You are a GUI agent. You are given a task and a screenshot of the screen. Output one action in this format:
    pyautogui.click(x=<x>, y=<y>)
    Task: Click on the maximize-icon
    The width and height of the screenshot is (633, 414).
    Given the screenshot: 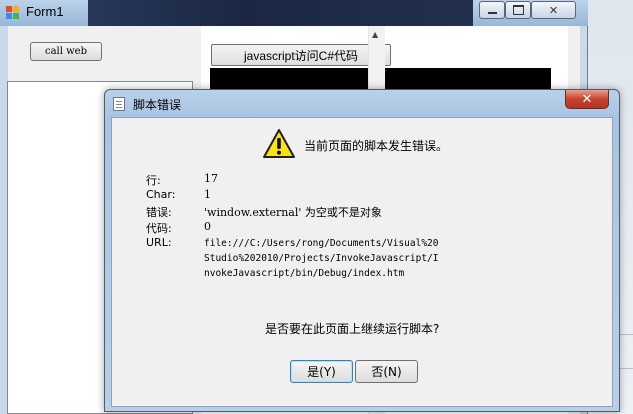 What is the action you would take?
    pyautogui.click(x=518, y=10)
    